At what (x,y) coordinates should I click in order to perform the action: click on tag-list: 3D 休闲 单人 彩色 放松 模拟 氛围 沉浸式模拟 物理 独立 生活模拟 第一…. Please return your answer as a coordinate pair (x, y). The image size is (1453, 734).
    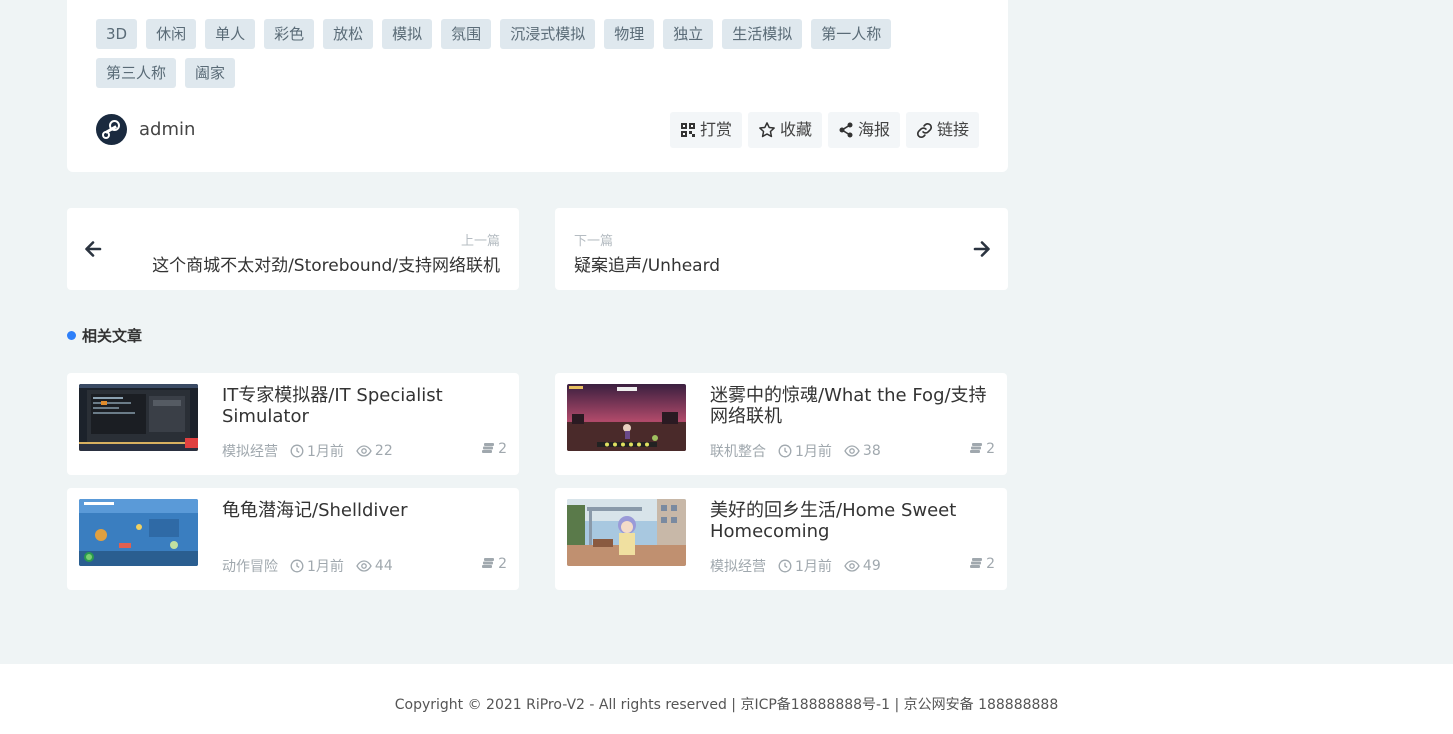
    Looking at the image, I should click on (536, 58).